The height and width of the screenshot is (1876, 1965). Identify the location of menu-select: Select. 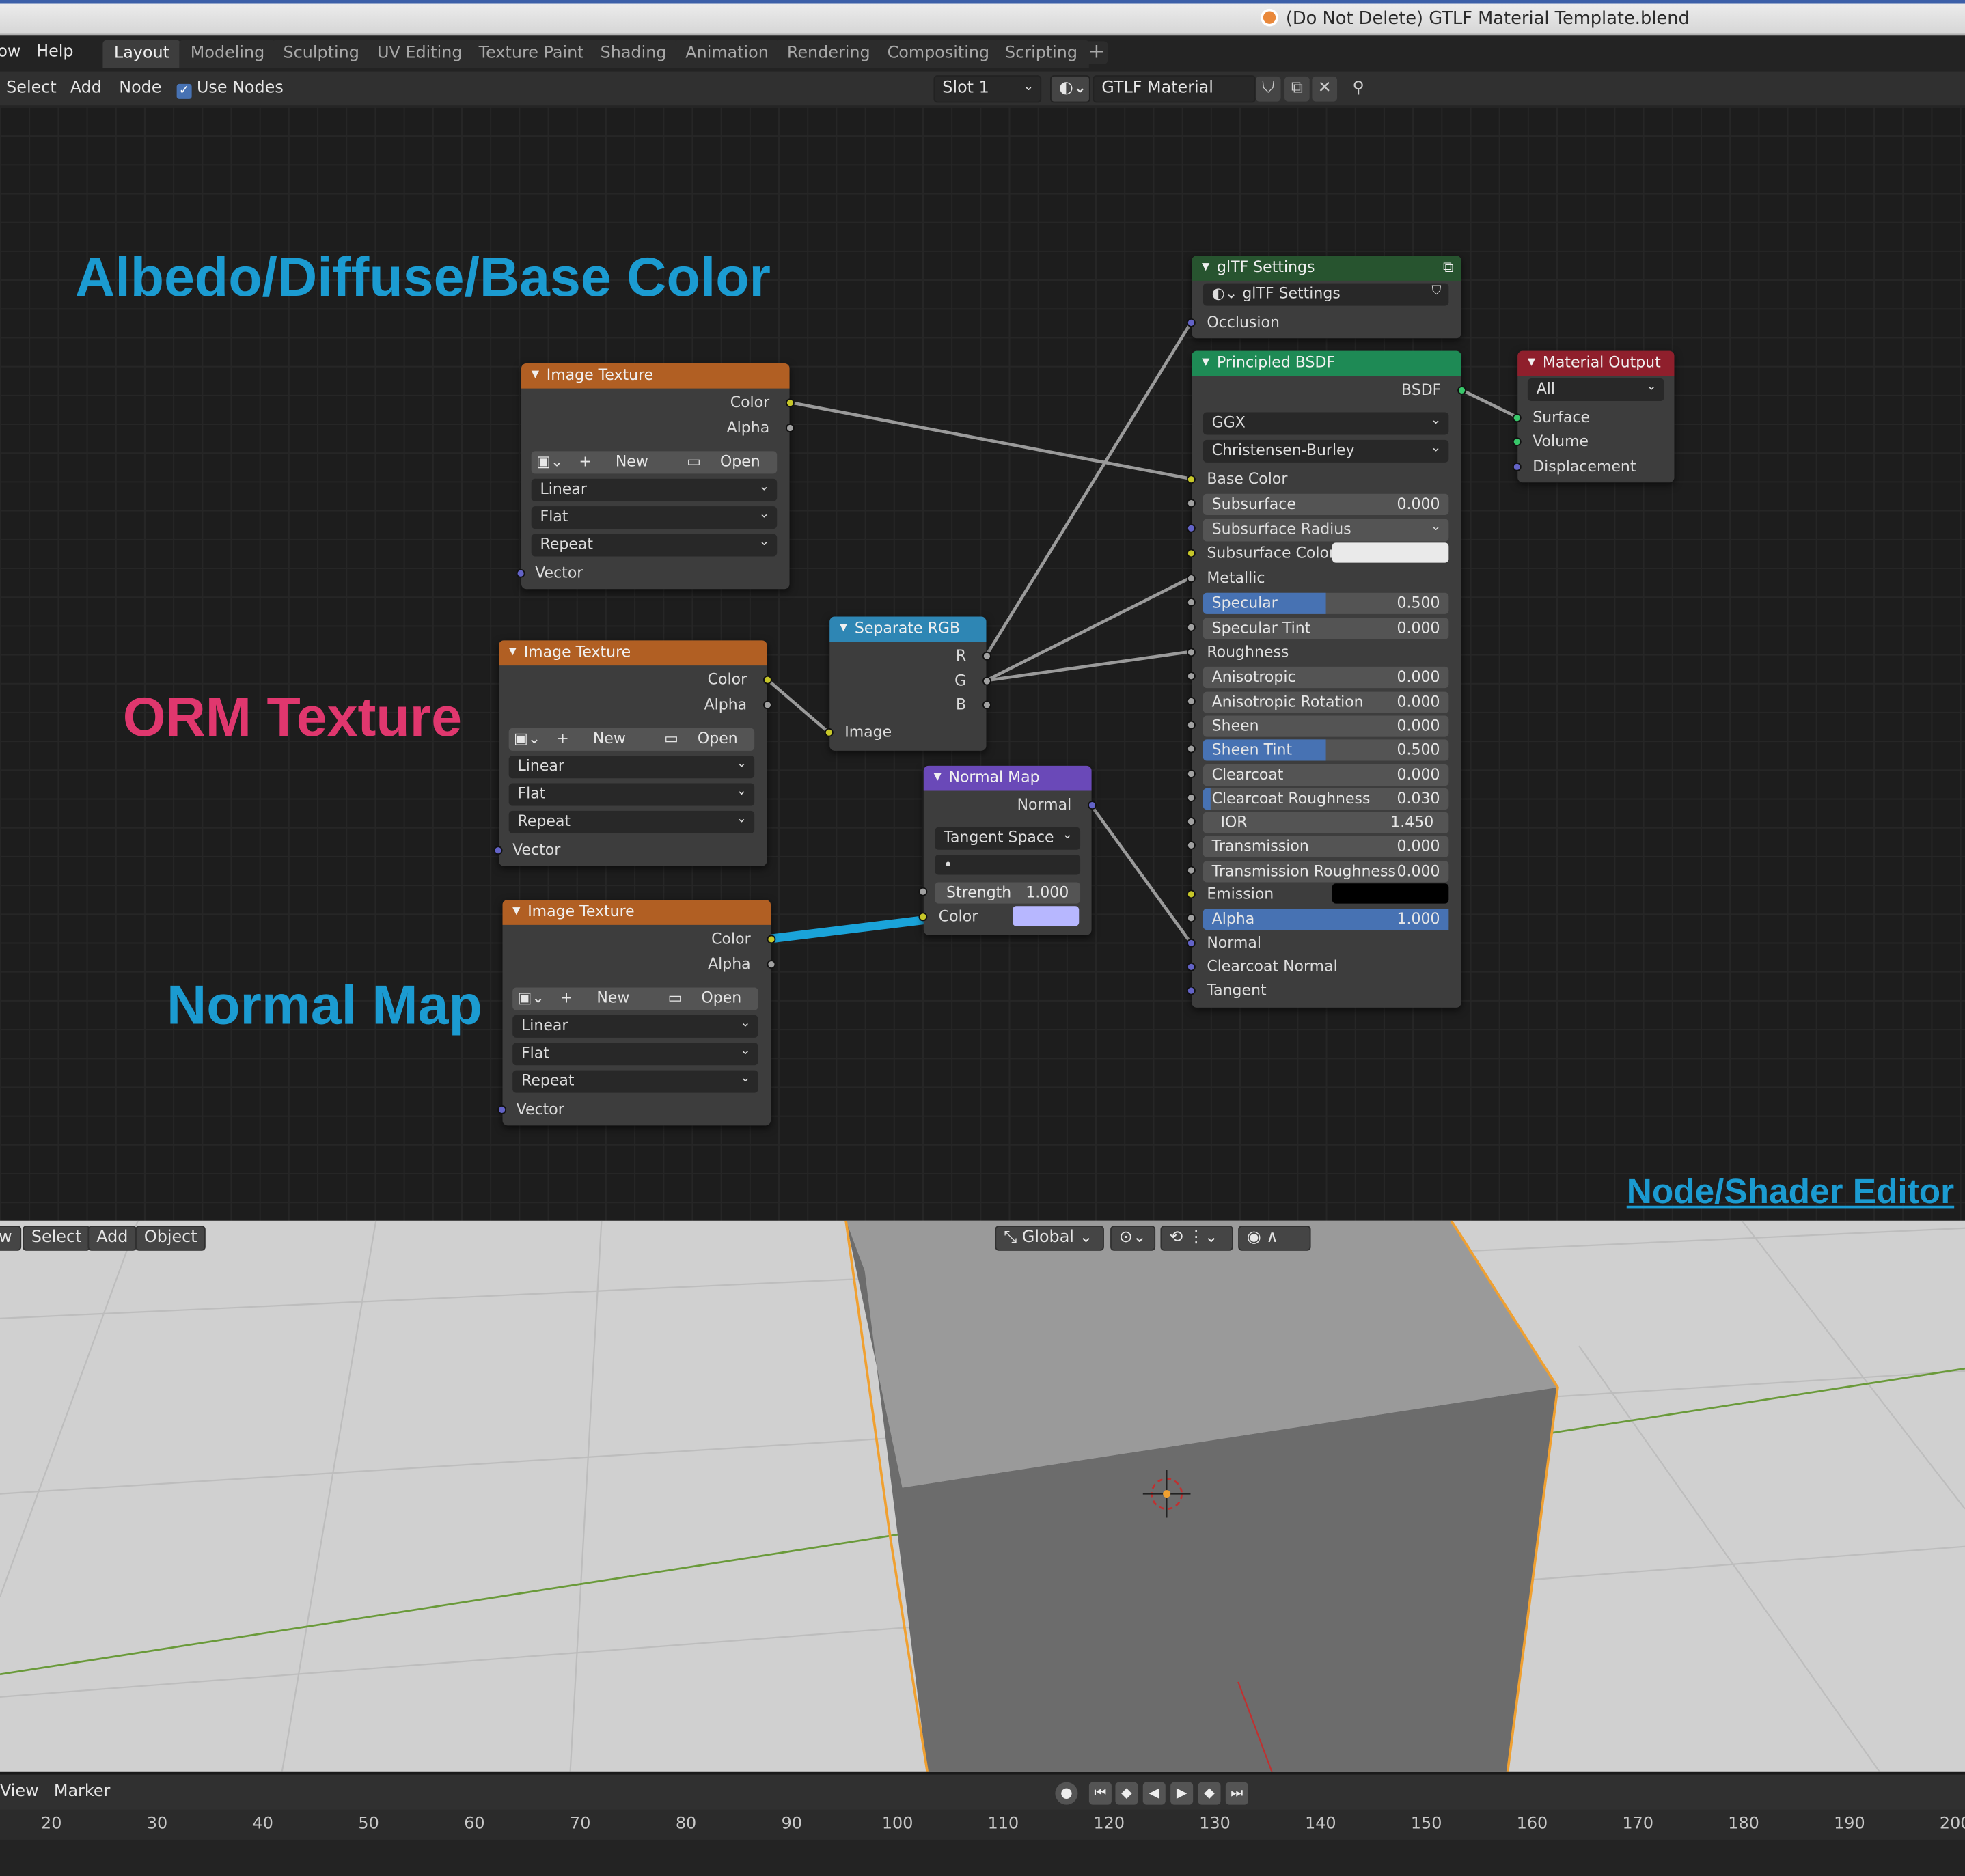
(57, 1238).